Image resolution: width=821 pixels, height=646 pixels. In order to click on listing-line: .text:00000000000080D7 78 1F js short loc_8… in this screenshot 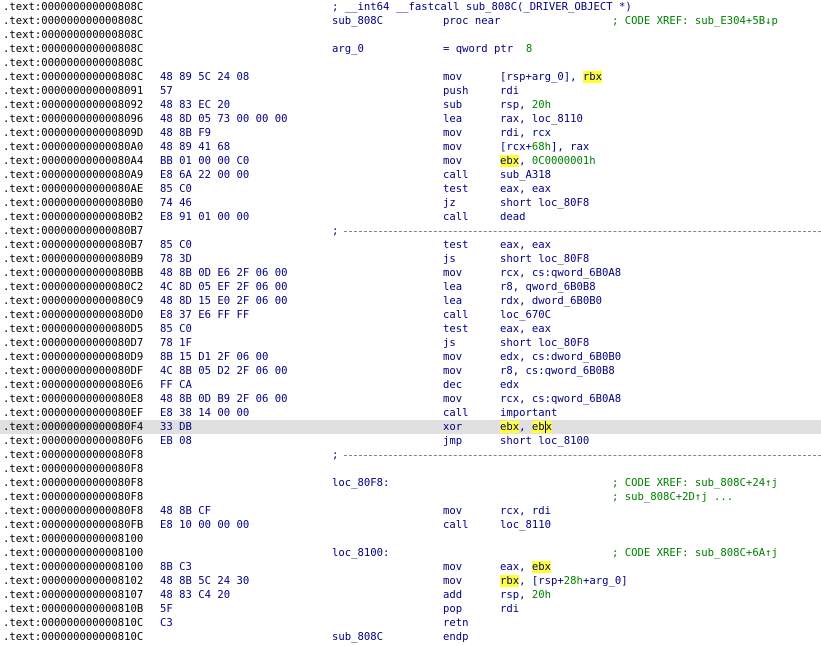, I will do `click(410, 343)`.